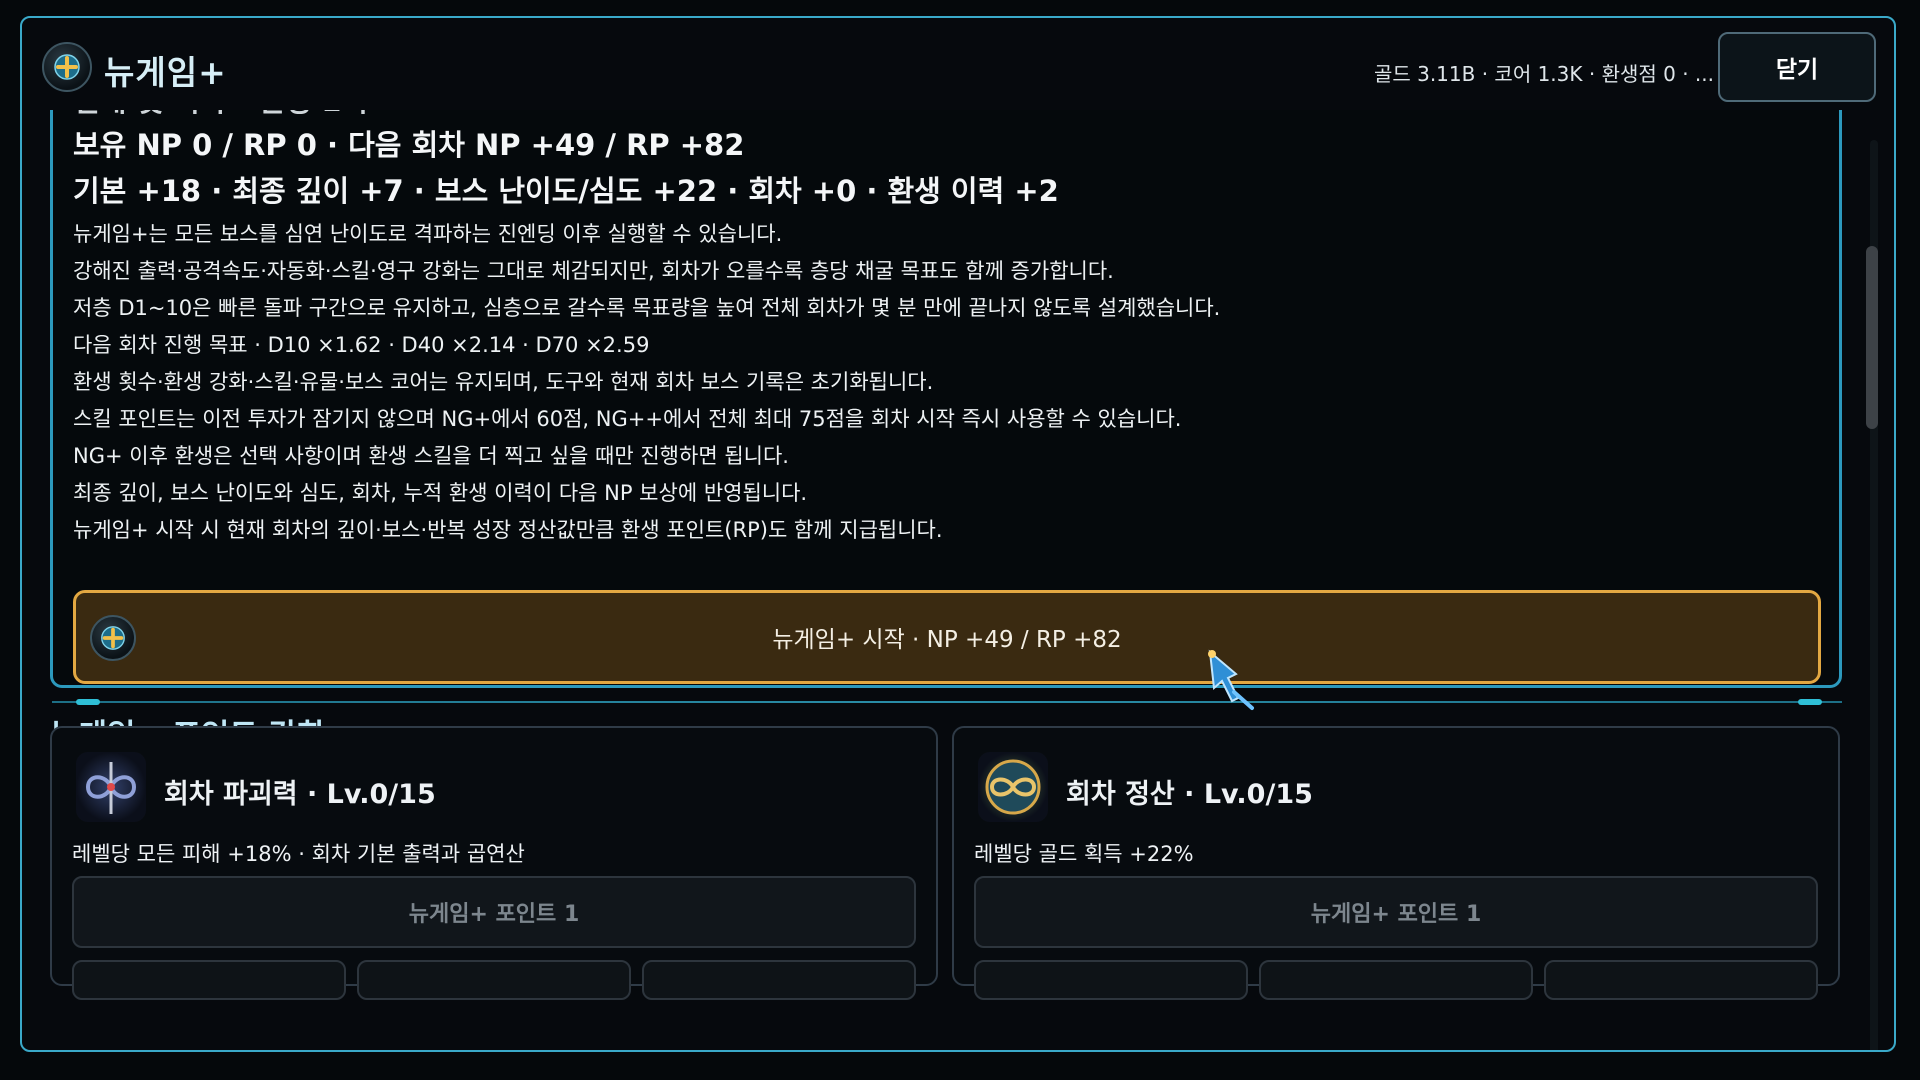 The image size is (1920, 1080). Describe the element at coordinates (220, 115) in the screenshot. I see `cut-off-line: 현재 몇 회차 · 현생 1회` at that location.